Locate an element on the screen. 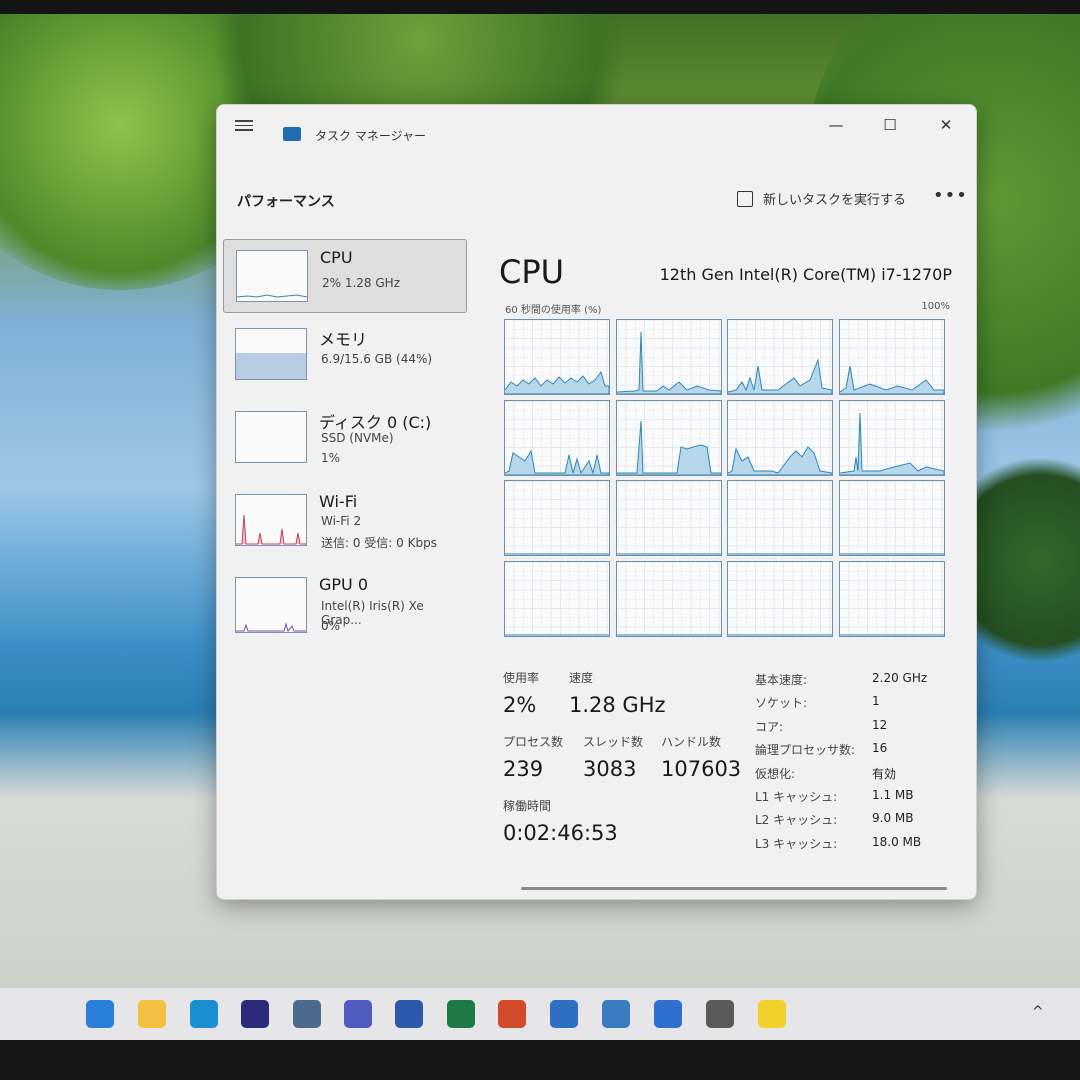 The image size is (1080, 1080). speed-label: 速度 is located at coordinates (581, 678).